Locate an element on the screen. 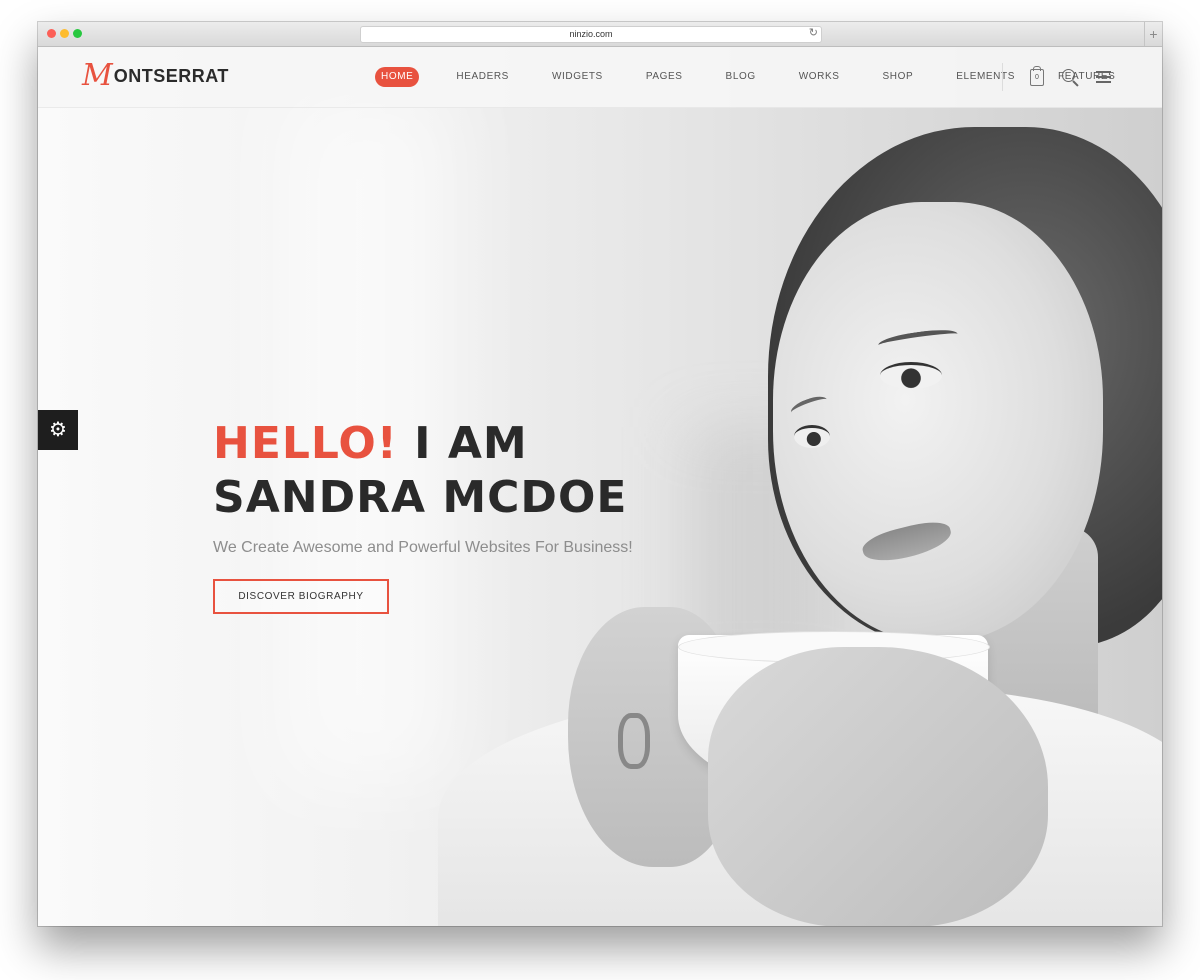 This screenshot has width=1200, height=980. cart-count: 0 is located at coordinates (1037, 77).